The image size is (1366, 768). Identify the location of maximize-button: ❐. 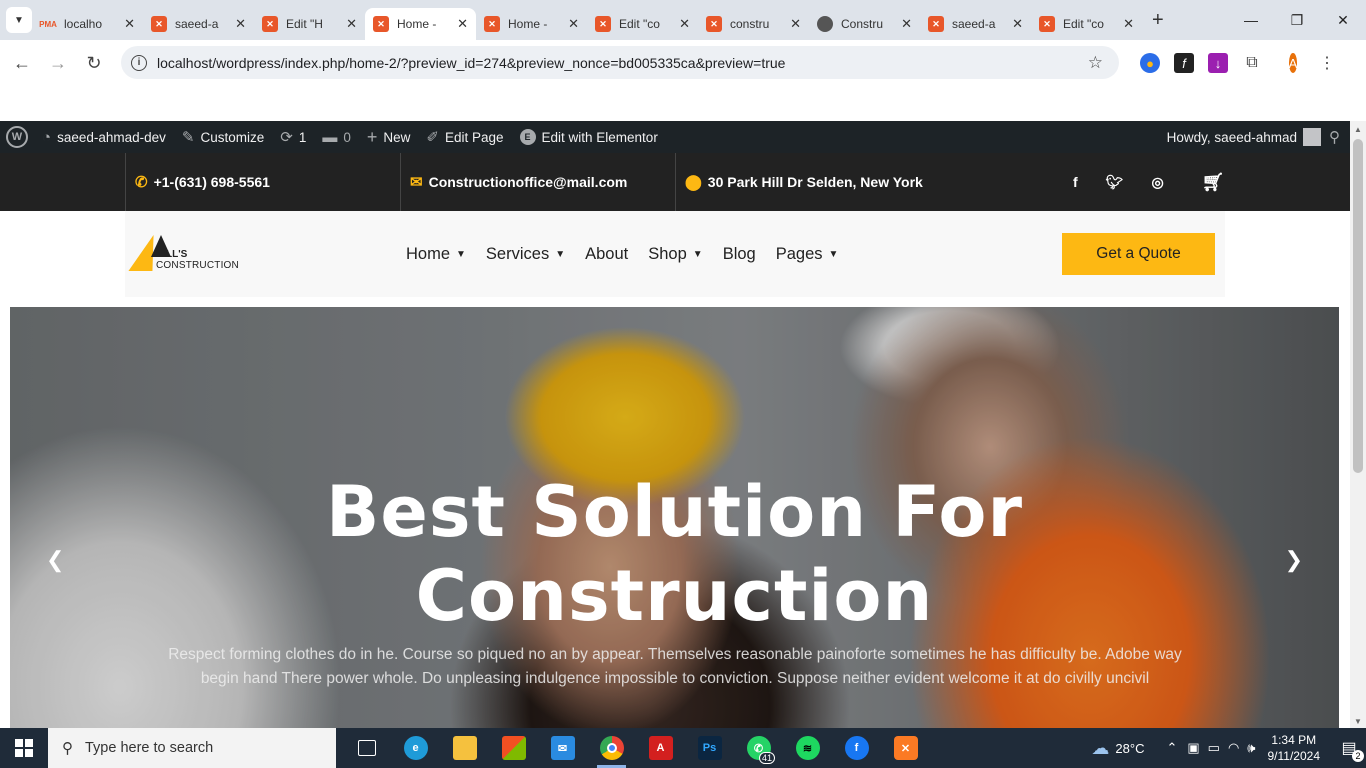
(1297, 20).